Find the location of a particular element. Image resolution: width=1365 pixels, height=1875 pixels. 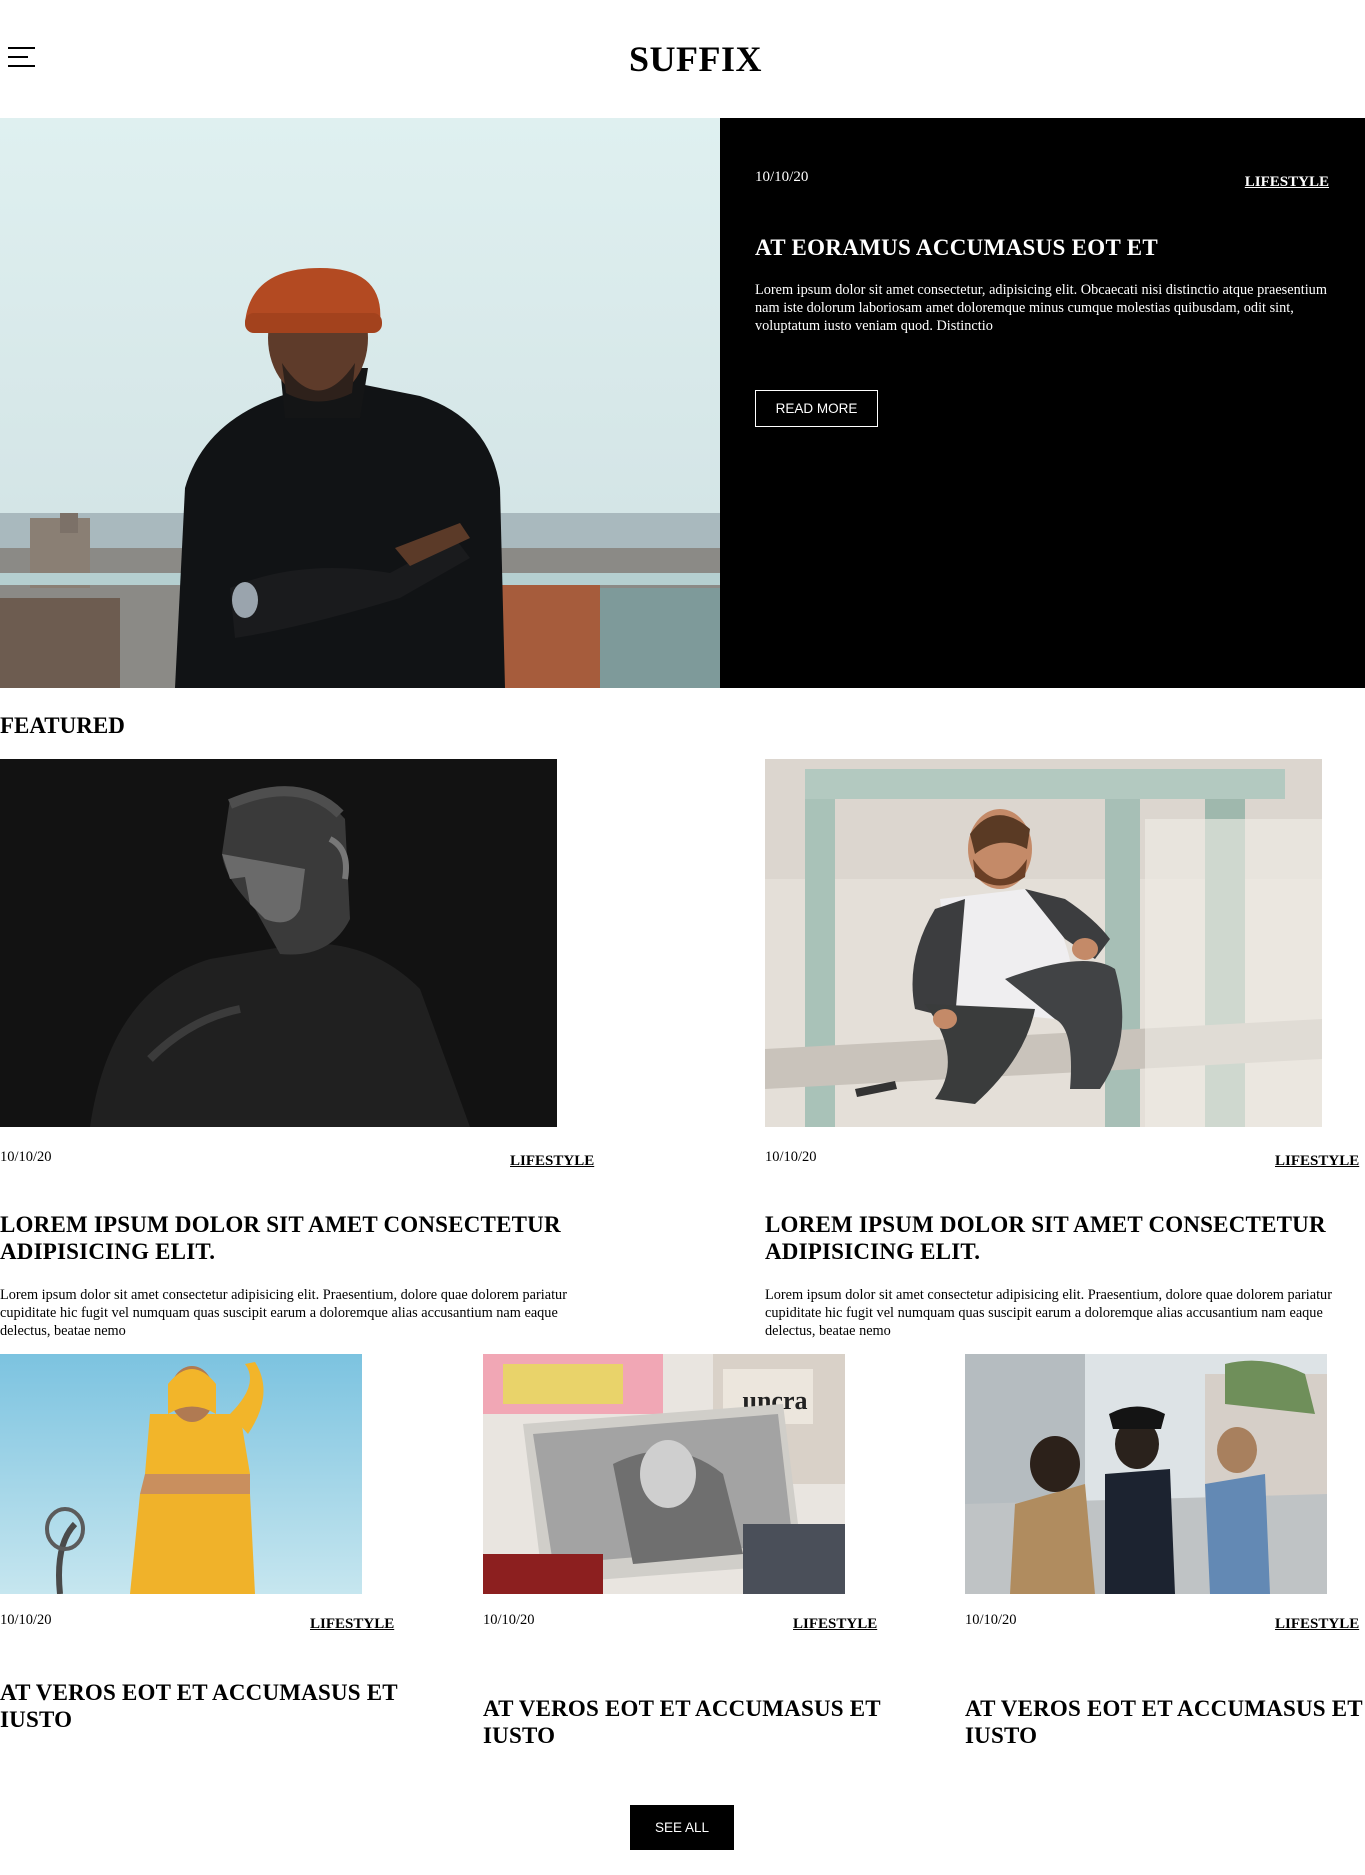

see-all-button: SEE ALL is located at coordinates (682, 1827).